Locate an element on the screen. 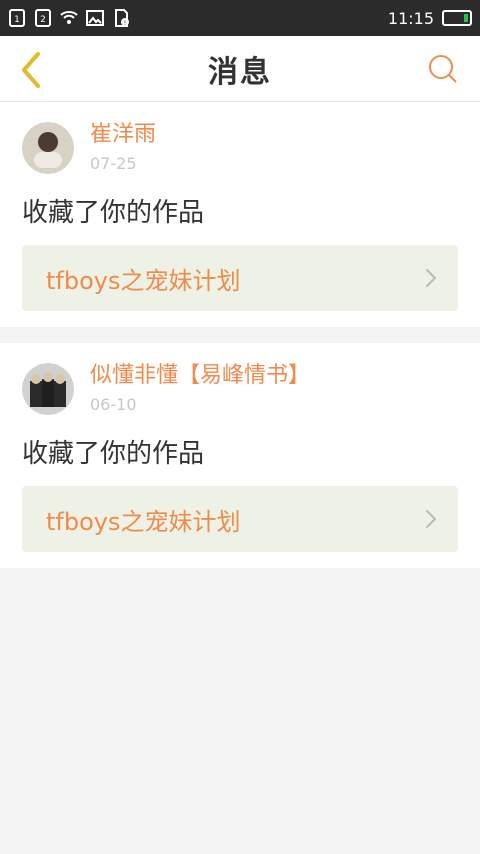  user-meta: 似懂非懂【易峰情书】 06-10 is located at coordinates (200, 388).